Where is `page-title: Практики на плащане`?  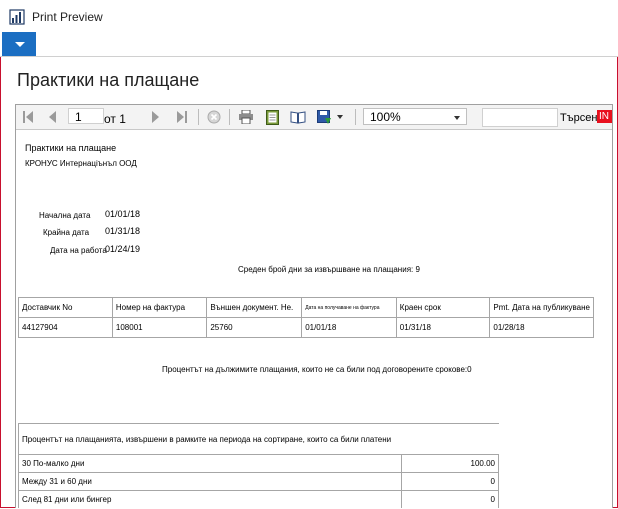
page-title: Практики на плащане is located at coordinates (108, 80).